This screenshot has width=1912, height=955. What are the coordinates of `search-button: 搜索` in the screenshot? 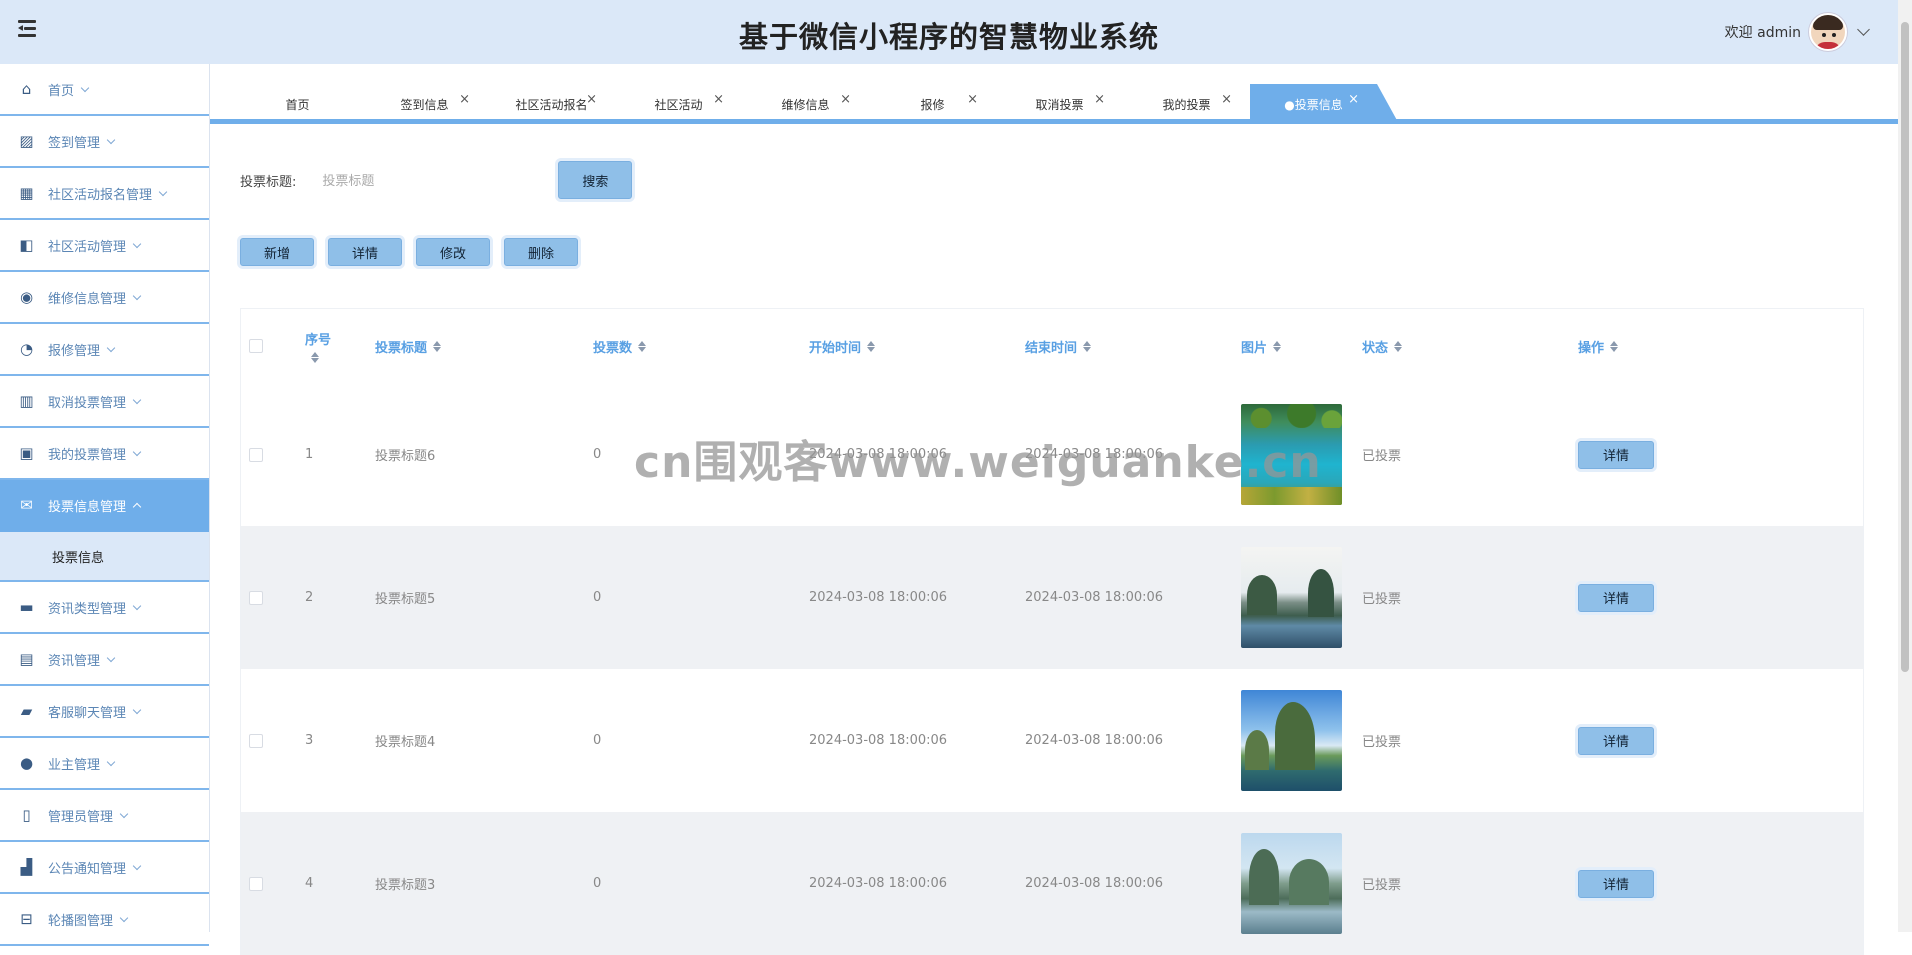 It's located at (595, 180).